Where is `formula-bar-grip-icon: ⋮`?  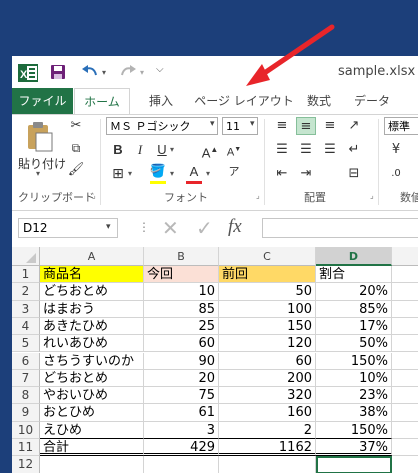
formula-bar-grip-icon: ⋮ is located at coordinates (144, 227).